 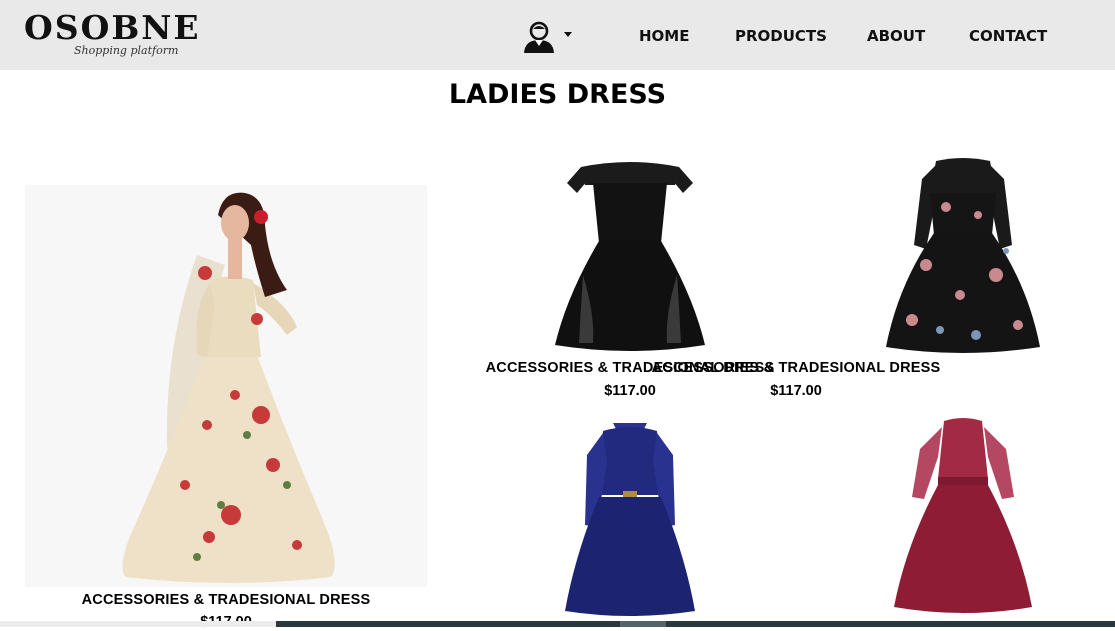 I want to click on nav-home: HOME, so click(x=664, y=36).